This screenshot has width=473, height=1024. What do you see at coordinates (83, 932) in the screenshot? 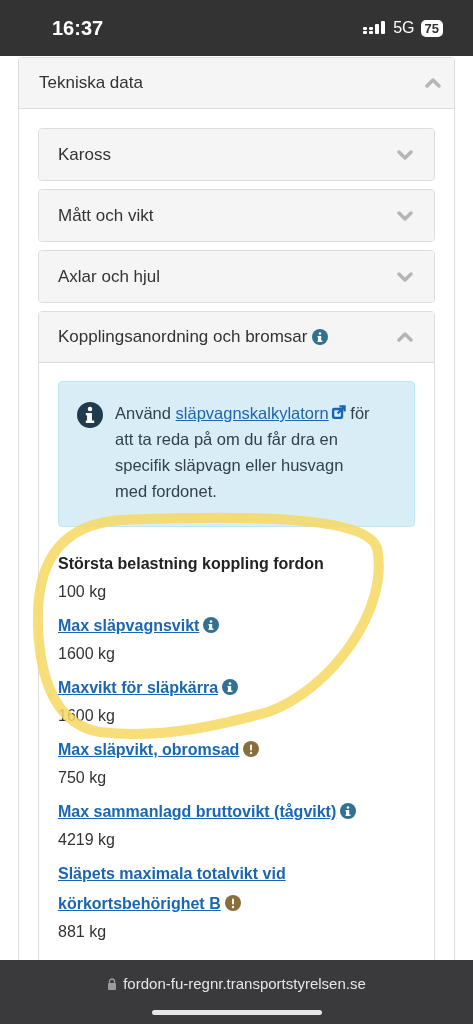
I see `field-value: 881 kg` at bounding box center [83, 932].